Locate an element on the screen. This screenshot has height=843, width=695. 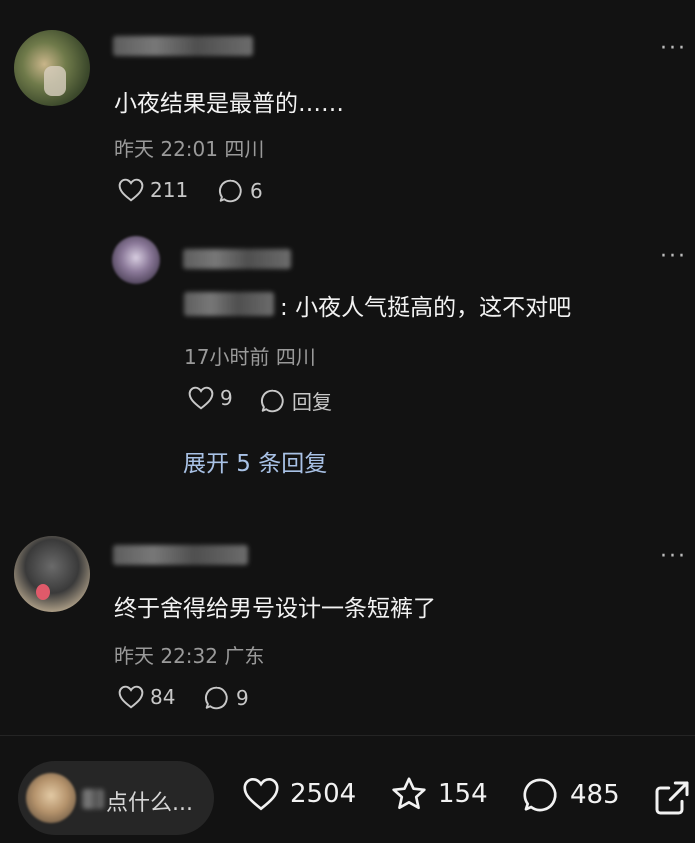
comment-time: 昨天 22:01 is located at coordinates (166, 149).